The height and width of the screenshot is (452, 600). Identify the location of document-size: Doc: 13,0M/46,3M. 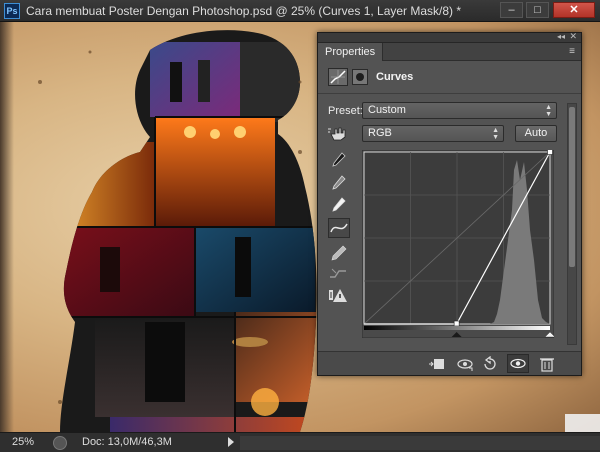
(127, 442).